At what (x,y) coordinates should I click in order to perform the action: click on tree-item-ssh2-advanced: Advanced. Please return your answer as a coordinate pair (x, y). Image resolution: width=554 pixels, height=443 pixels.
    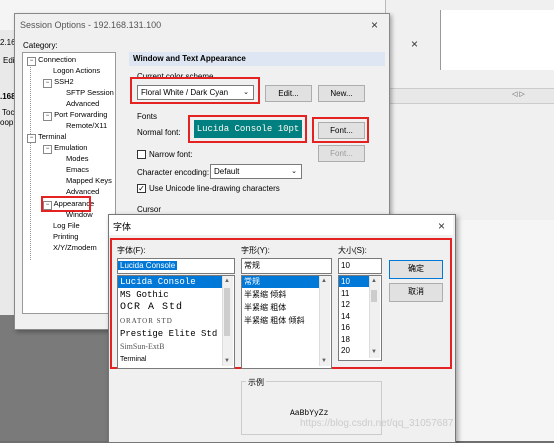
    Looking at the image, I should click on (82, 104).